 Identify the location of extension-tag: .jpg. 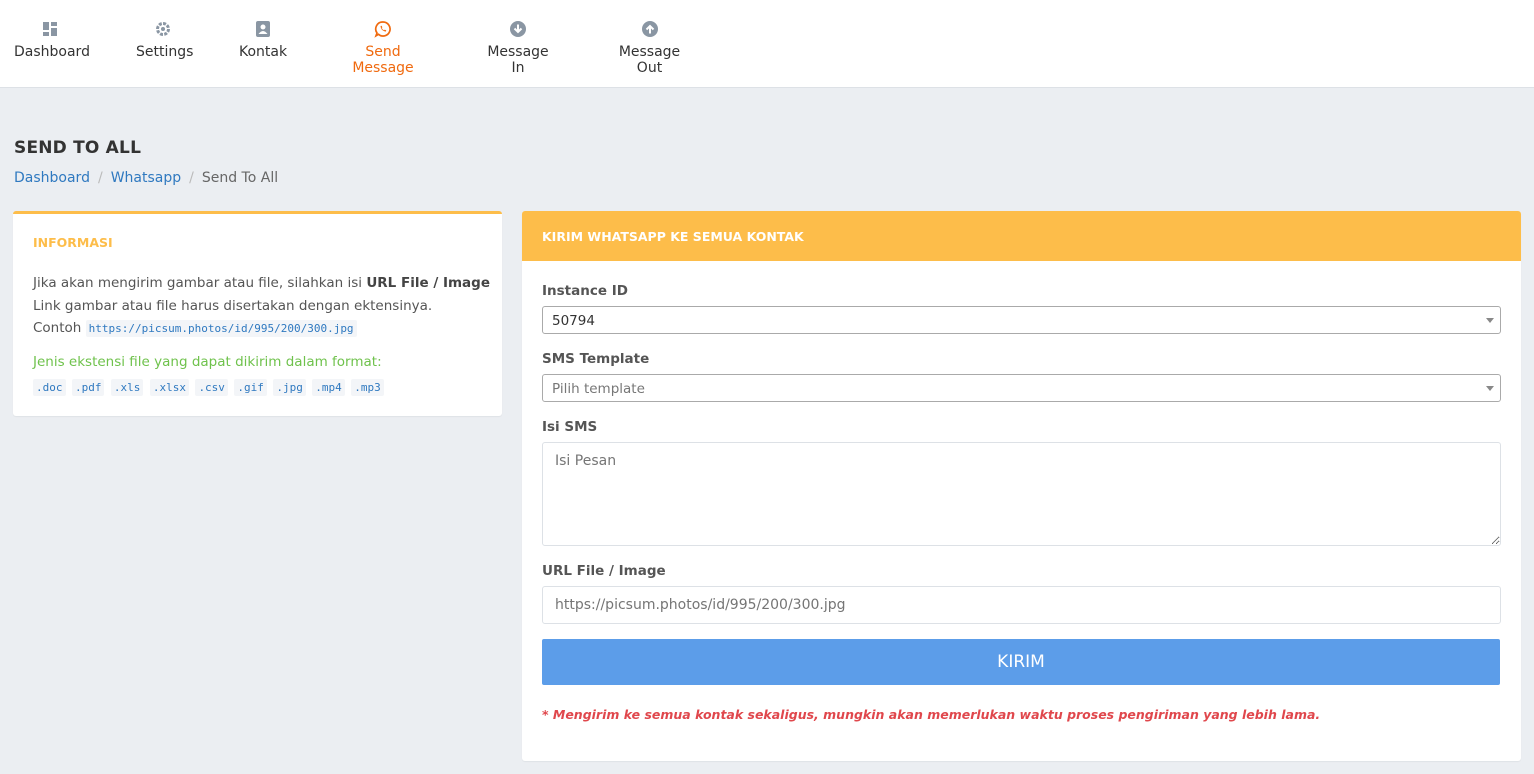
(289, 387).